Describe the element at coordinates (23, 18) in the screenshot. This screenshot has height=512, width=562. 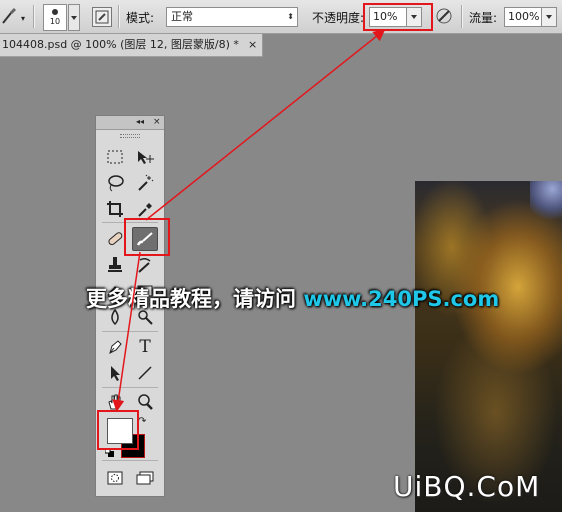
I see `tool-preset-dropdown: ▾` at that location.